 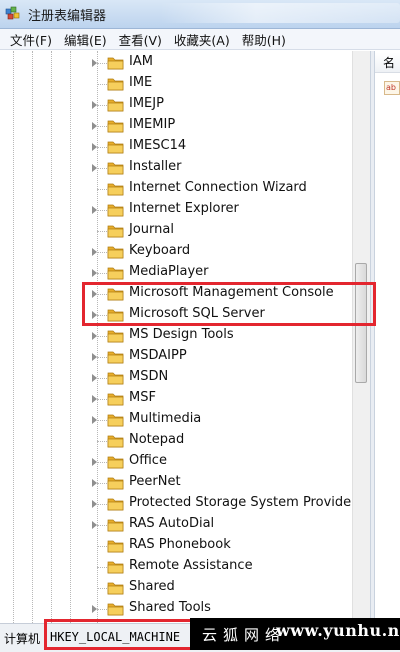 What do you see at coordinates (185, 231) in the screenshot?
I see `tree-item: Journal` at bounding box center [185, 231].